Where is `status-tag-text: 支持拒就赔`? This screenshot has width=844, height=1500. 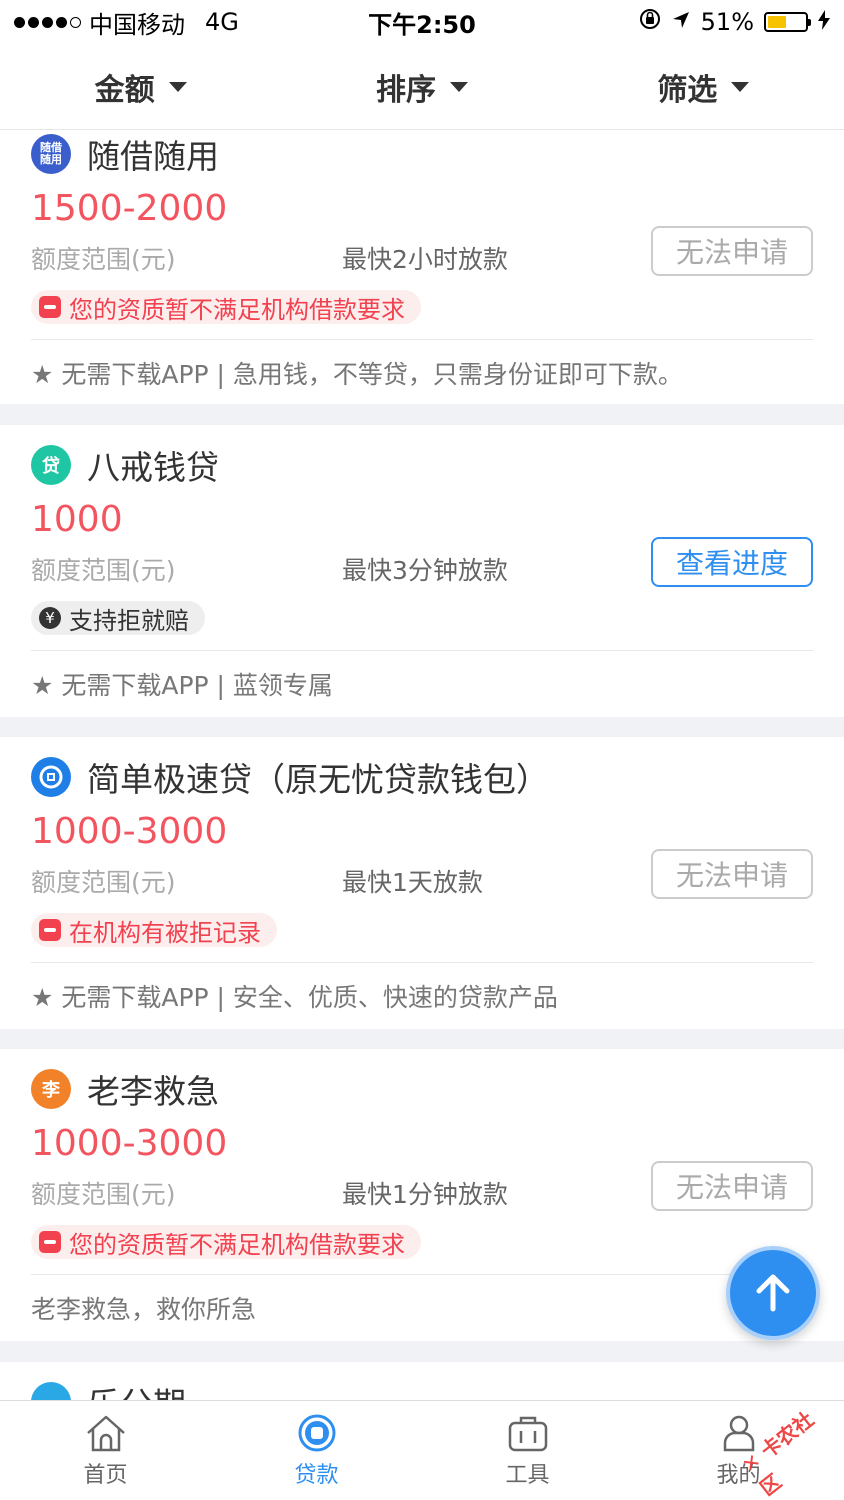 status-tag-text: 支持拒就赔 is located at coordinates (129, 620).